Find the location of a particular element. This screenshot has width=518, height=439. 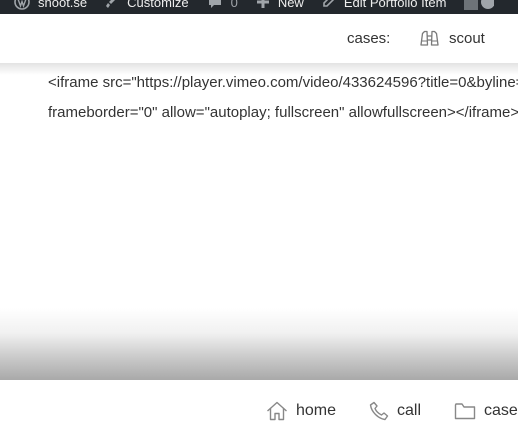

avatar-icon is located at coordinates (479, 5).